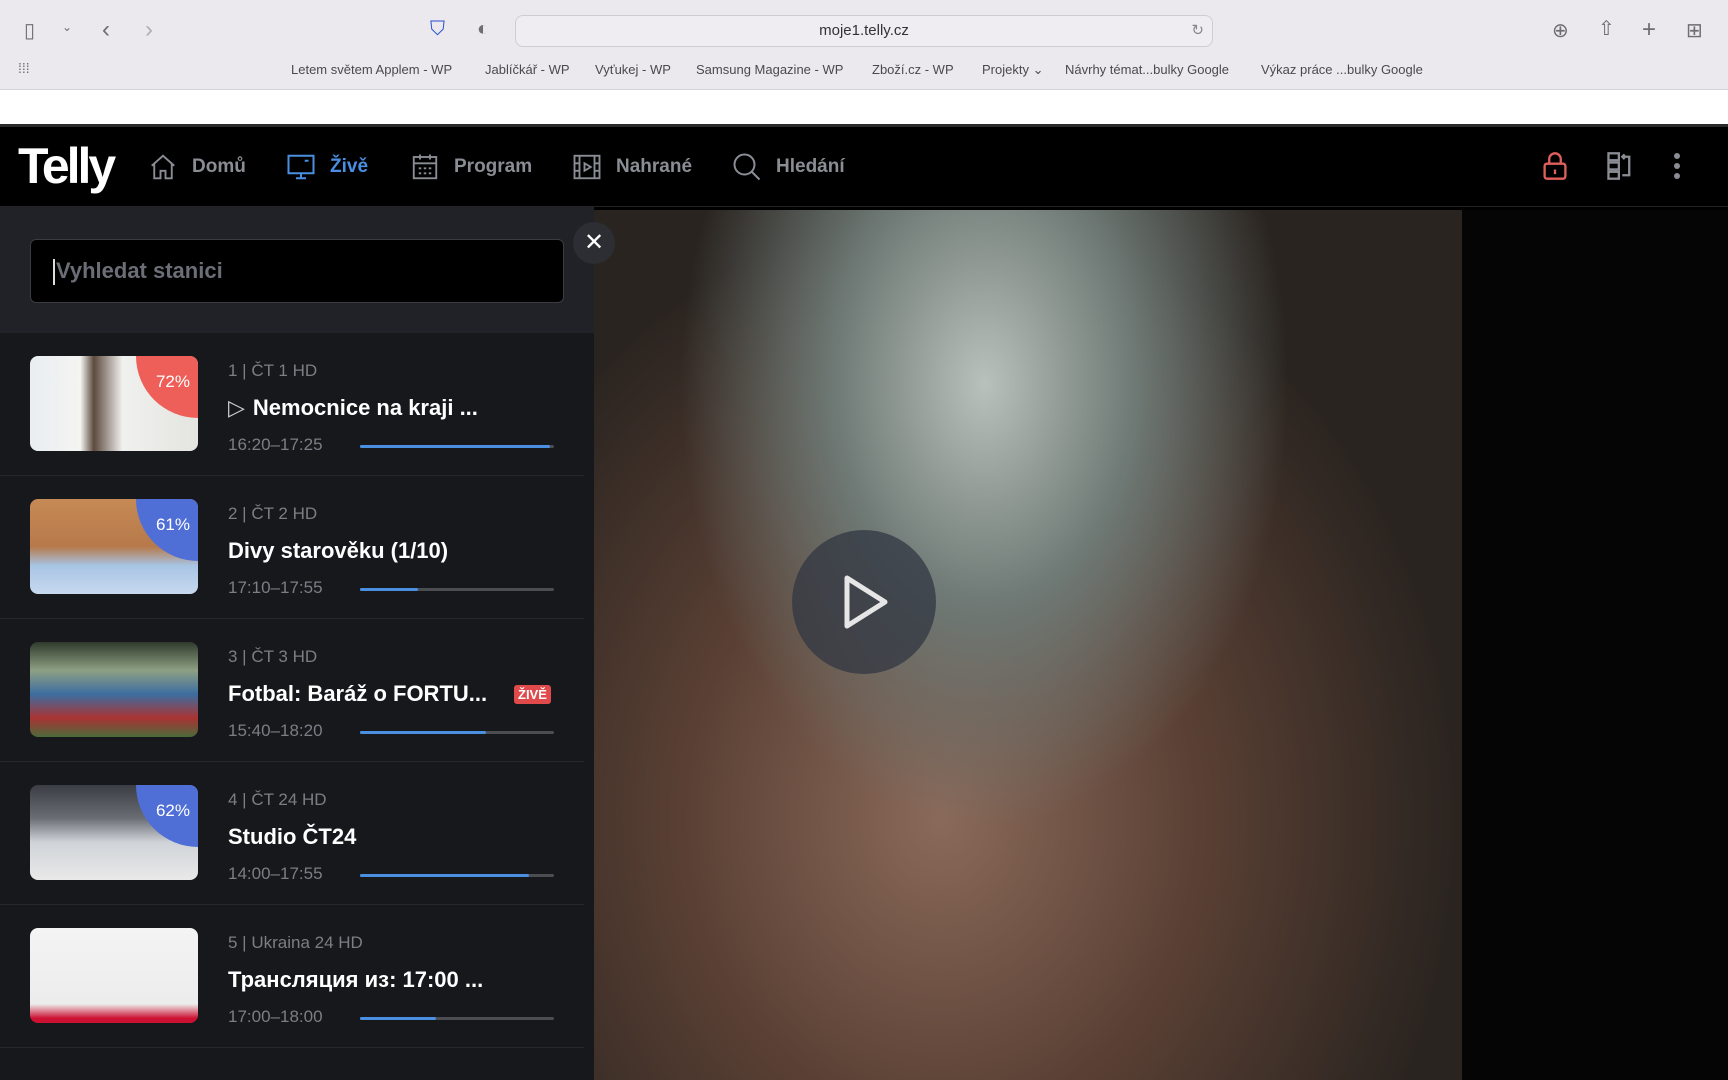 The height and width of the screenshot is (1080, 1728). Describe the element at coordinates (747, 167) in the screenshot. I see `search-icon` at that location.